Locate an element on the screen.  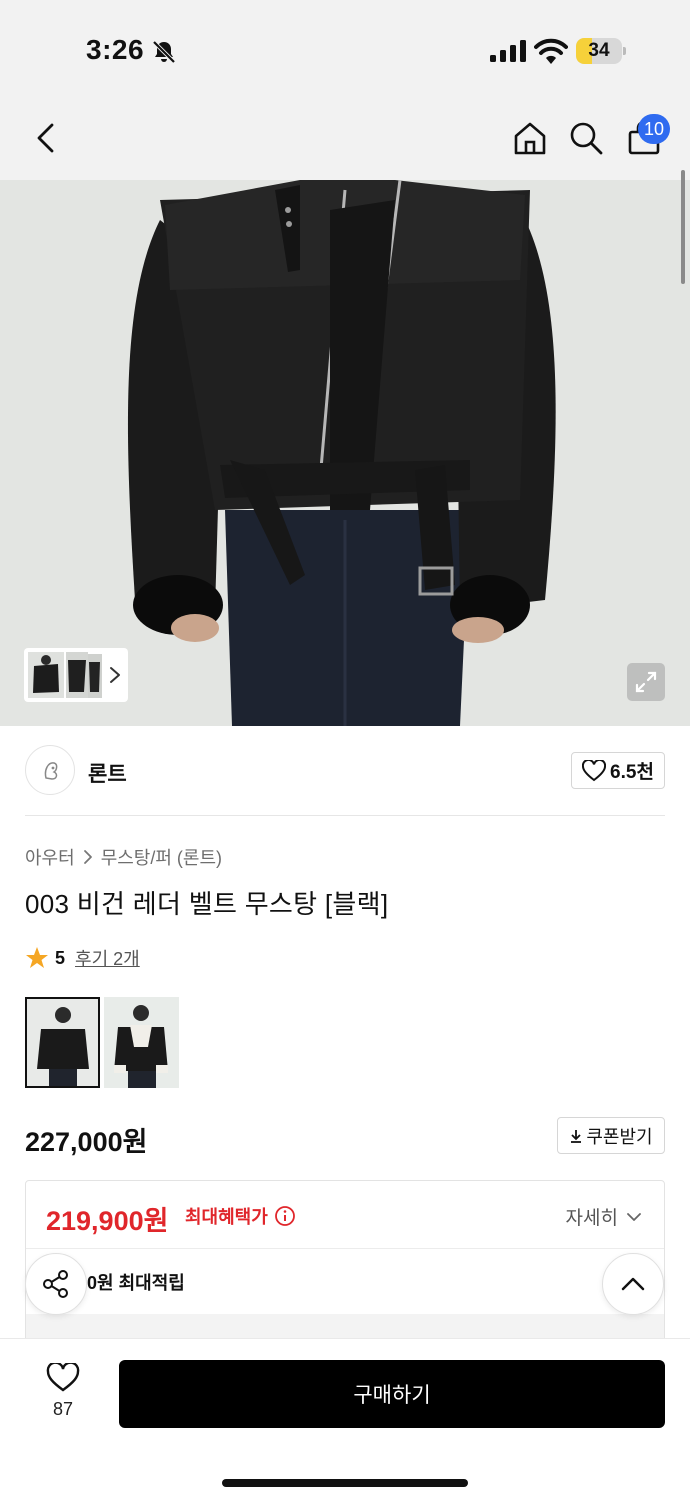
scroll-to-top-button is located at coordinates (633, 1284).